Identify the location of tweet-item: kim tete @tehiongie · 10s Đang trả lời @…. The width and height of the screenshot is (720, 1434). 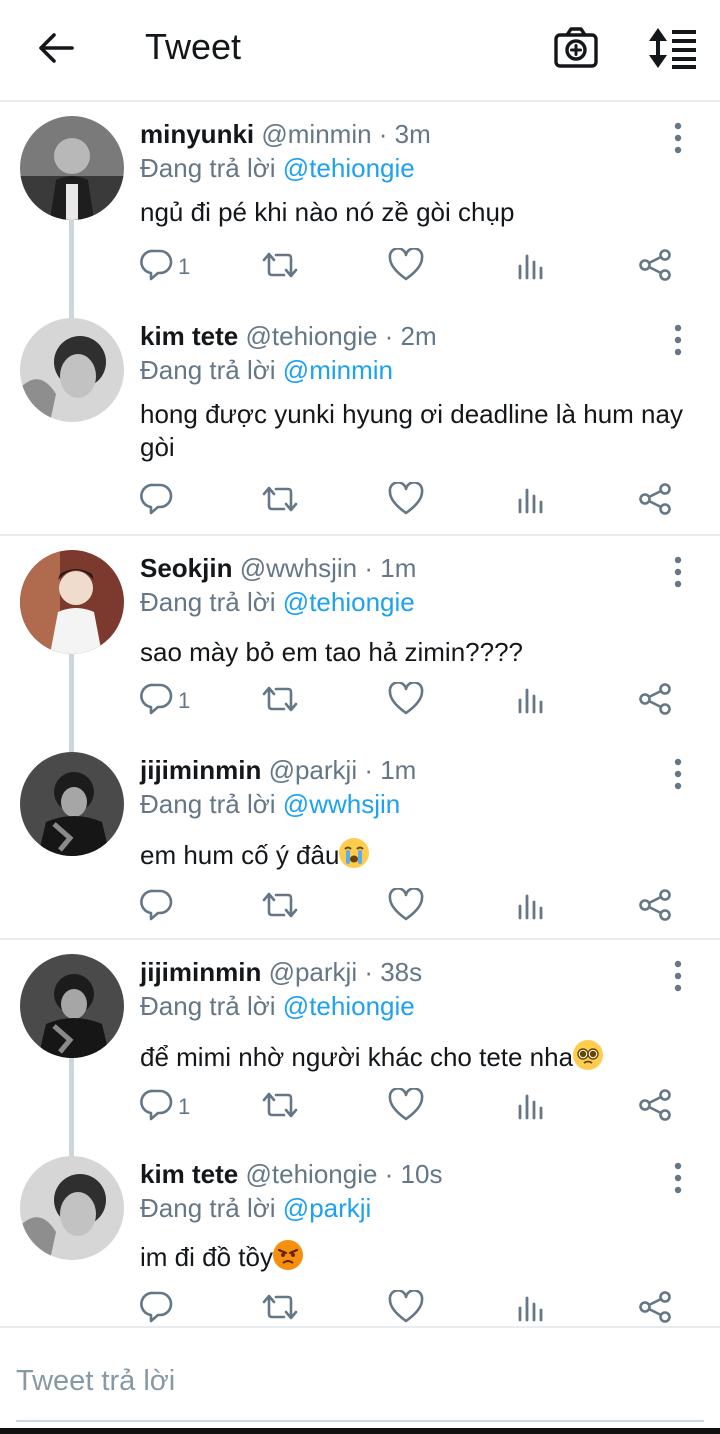
(360, 1235).